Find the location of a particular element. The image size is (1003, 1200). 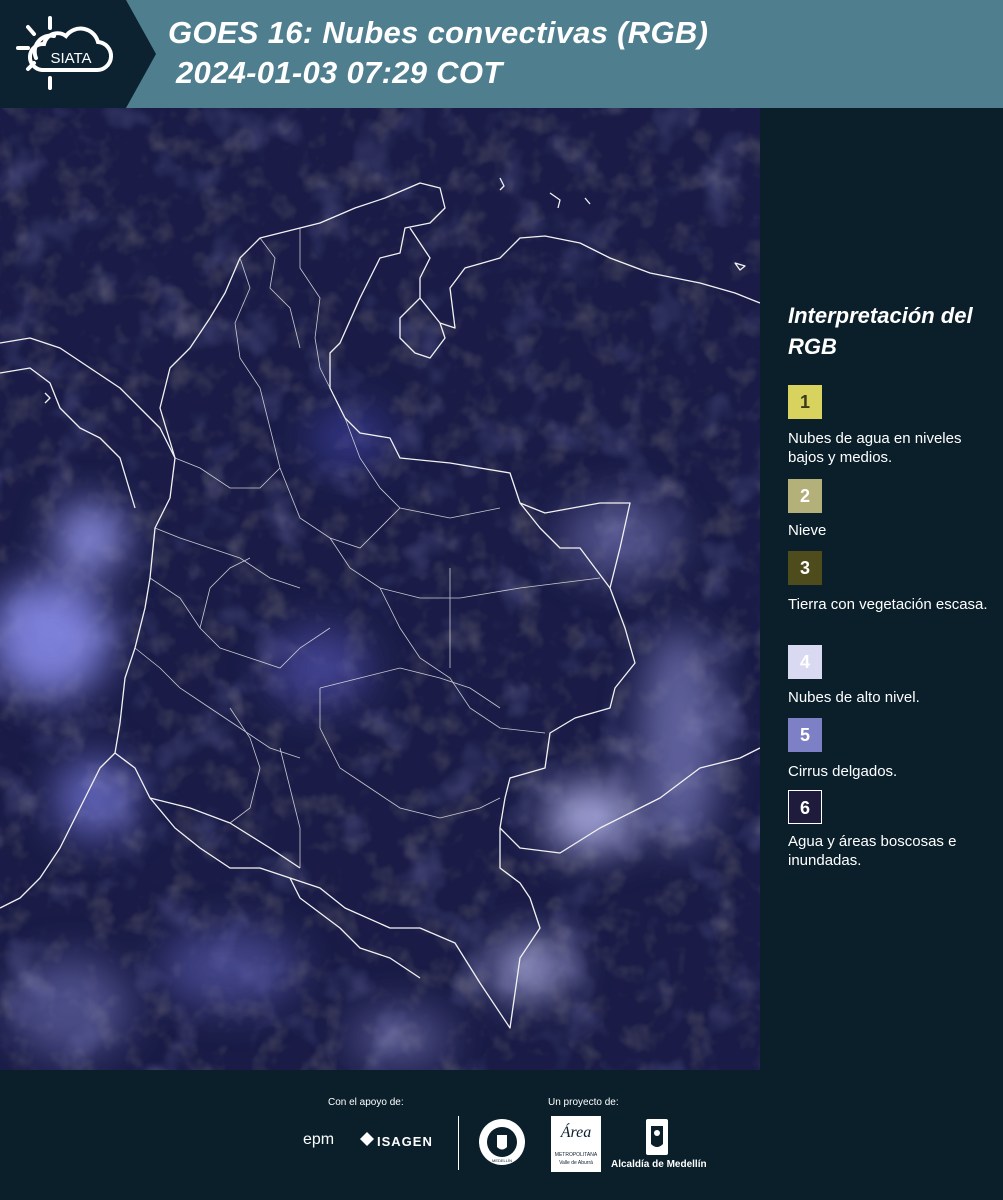

page-title: GOES 16: Nubes convectivas (RGB) is located at coordinates (438, 32).